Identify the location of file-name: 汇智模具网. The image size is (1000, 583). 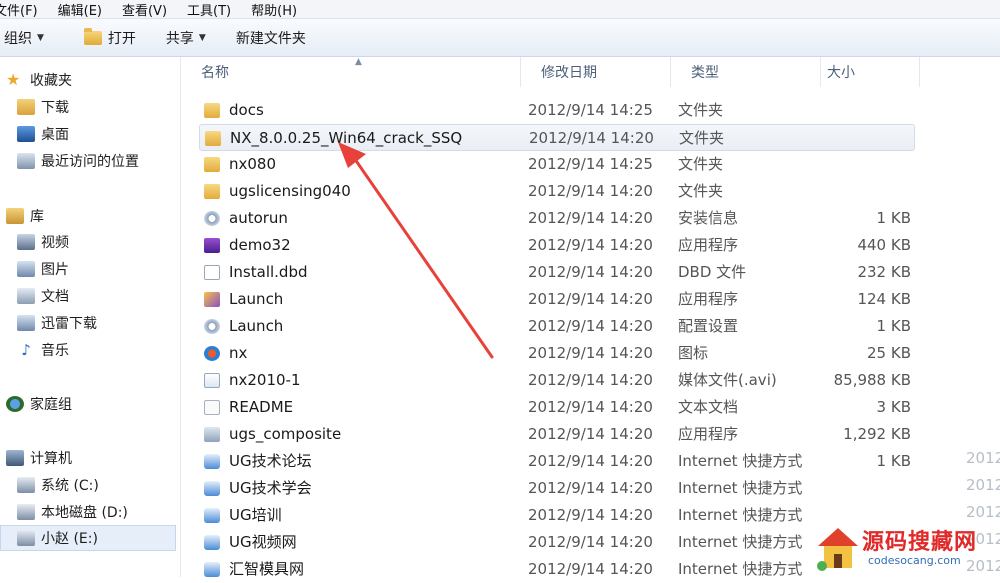
(267, 569).